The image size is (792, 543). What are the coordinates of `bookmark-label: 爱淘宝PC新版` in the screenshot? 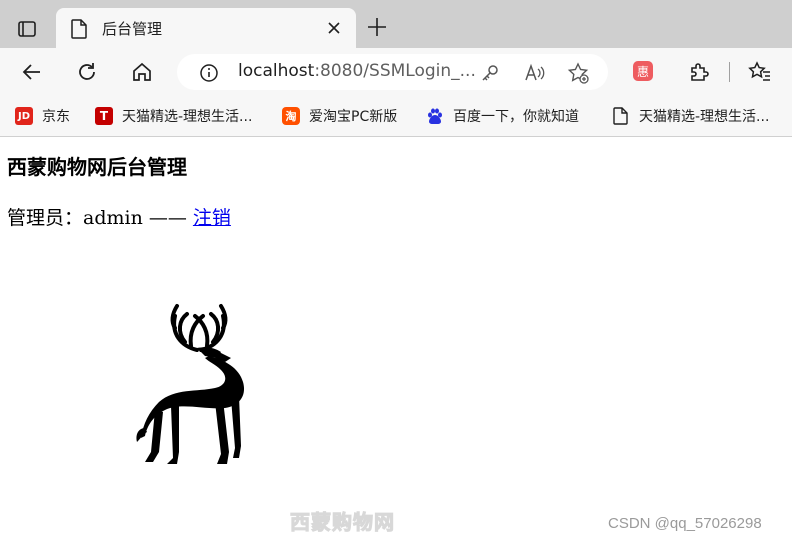 It's located at (353, 117).